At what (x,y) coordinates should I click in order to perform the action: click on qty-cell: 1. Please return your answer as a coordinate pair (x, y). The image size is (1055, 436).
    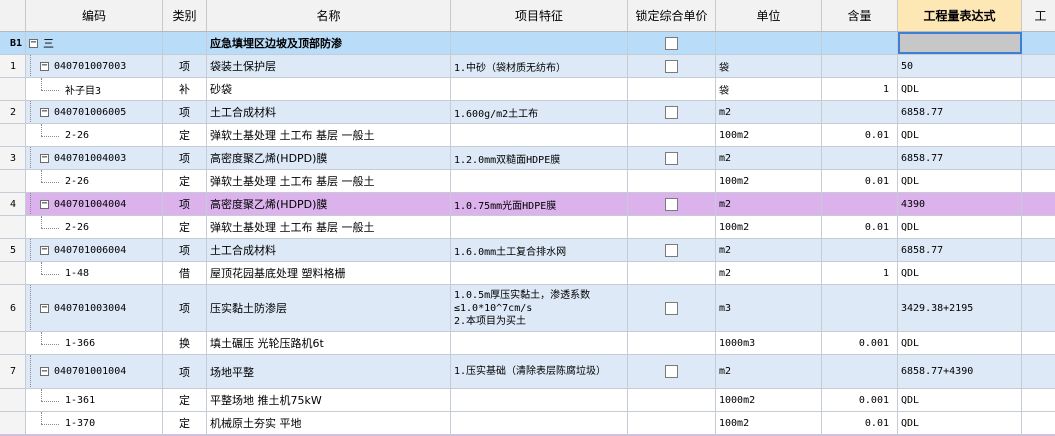
    Looking at the image, I should click on (860, 273).